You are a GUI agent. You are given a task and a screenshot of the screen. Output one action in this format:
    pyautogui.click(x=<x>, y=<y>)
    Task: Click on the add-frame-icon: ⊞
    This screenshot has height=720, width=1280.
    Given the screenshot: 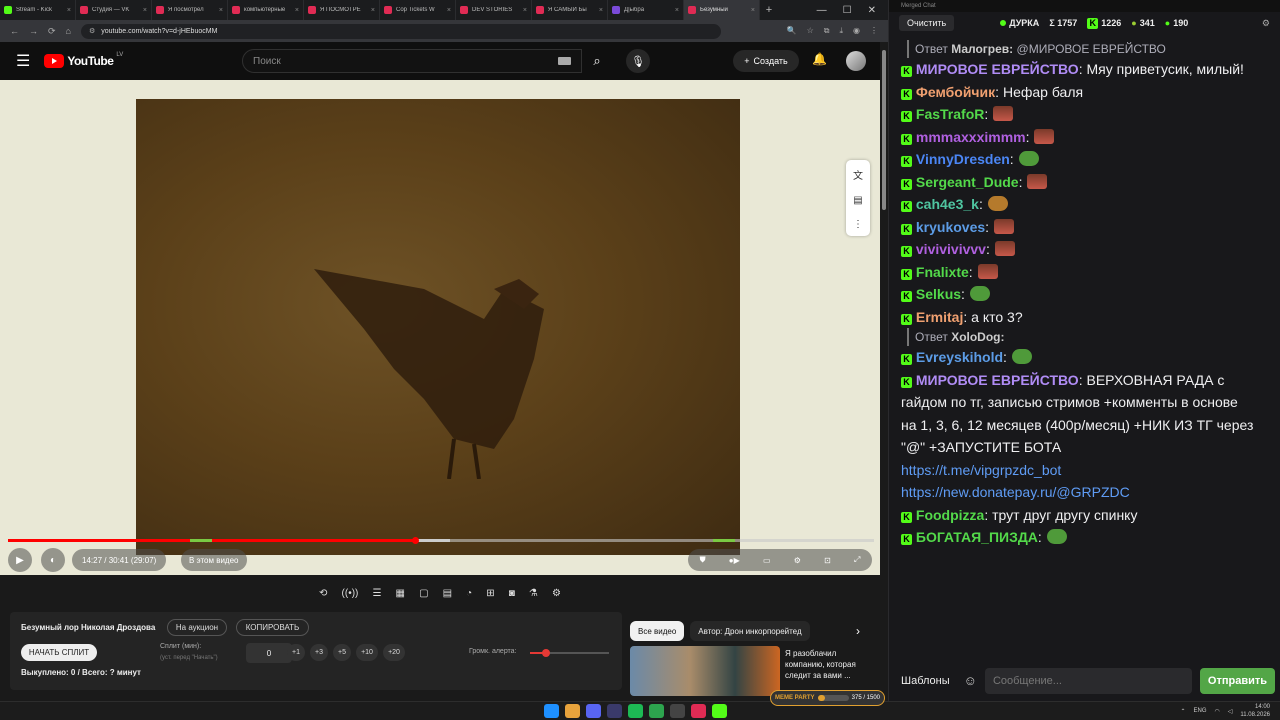 What is the action you would take?
    pyautogui.click(x=490, y=593)
    